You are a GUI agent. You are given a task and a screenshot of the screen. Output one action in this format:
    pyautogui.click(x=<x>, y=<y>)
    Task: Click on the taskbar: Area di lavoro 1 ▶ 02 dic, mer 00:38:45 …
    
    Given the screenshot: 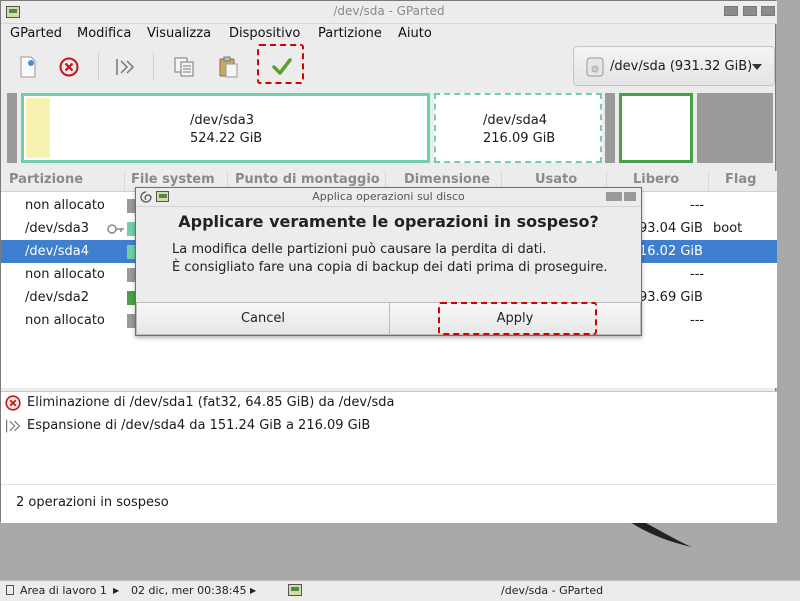 What is the action you would take?
    pyautogui.click(x=400, y=590)
    